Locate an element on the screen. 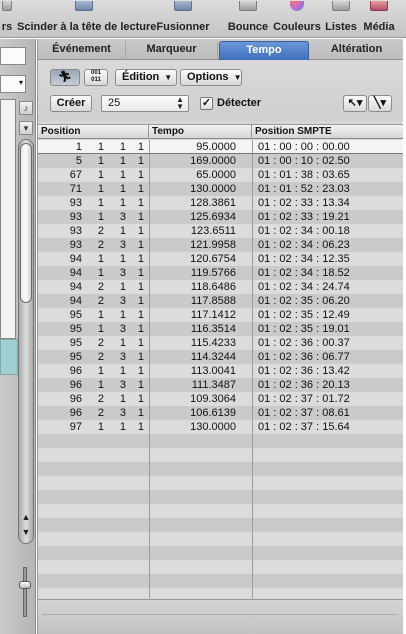 This screenshot has height=634, width=406. chevron-down-icon: ▾ is located at coordinates (26, 128).